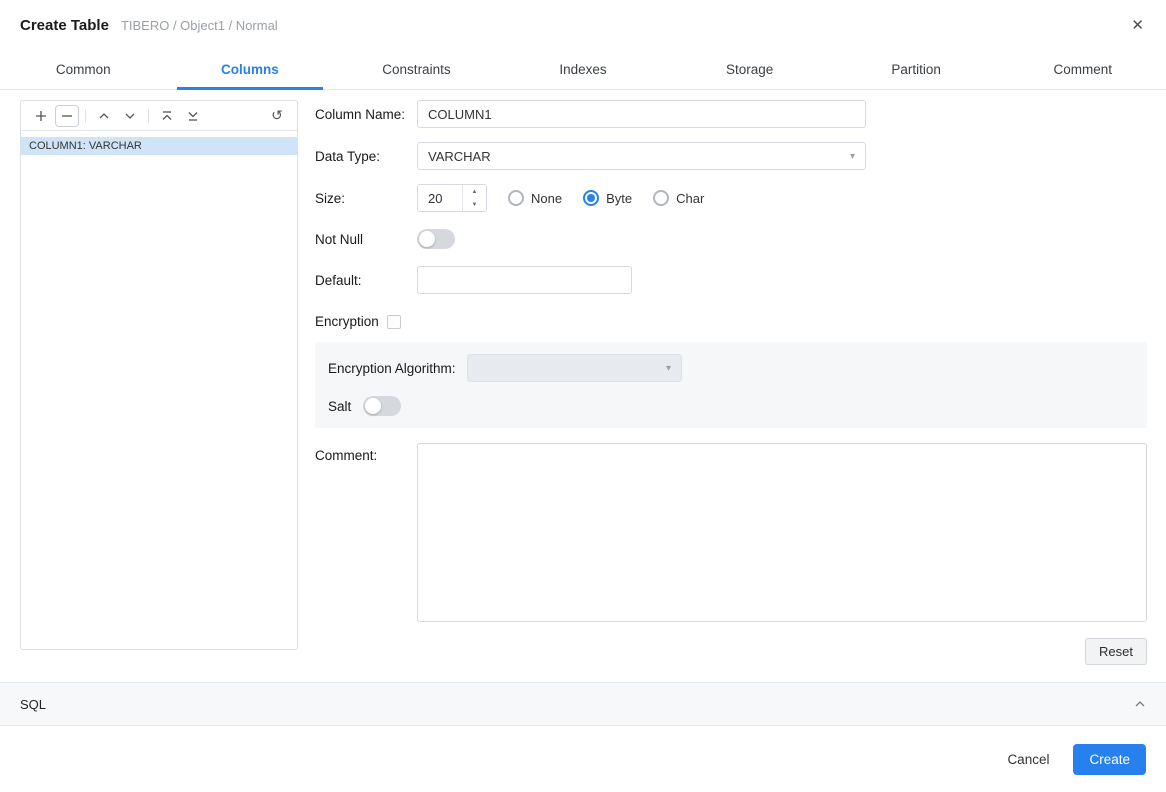 This screenshot has width=1166, height=792. Describe the element at coordinates (641, 114) in the screenshot. I see `column-name-input` at that location.